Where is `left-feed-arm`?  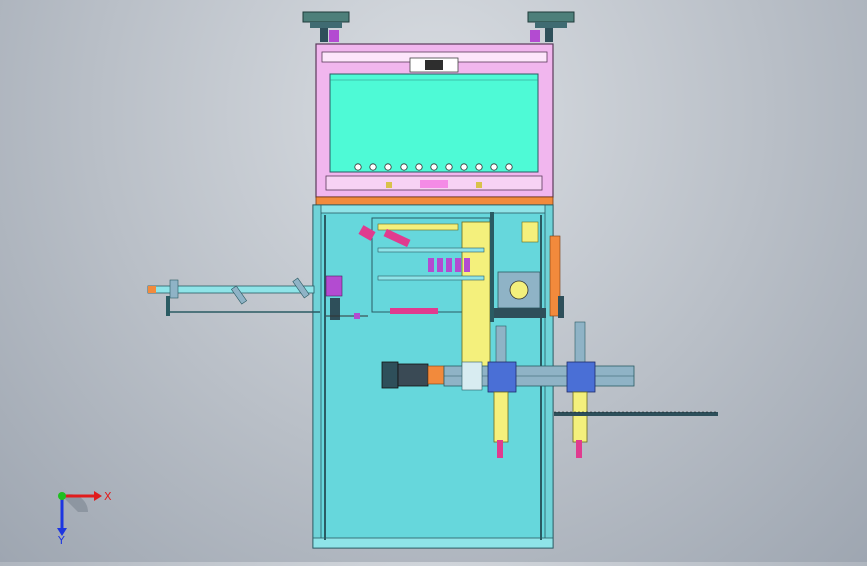
left-feed-arm is located at coordinates (233, 296).